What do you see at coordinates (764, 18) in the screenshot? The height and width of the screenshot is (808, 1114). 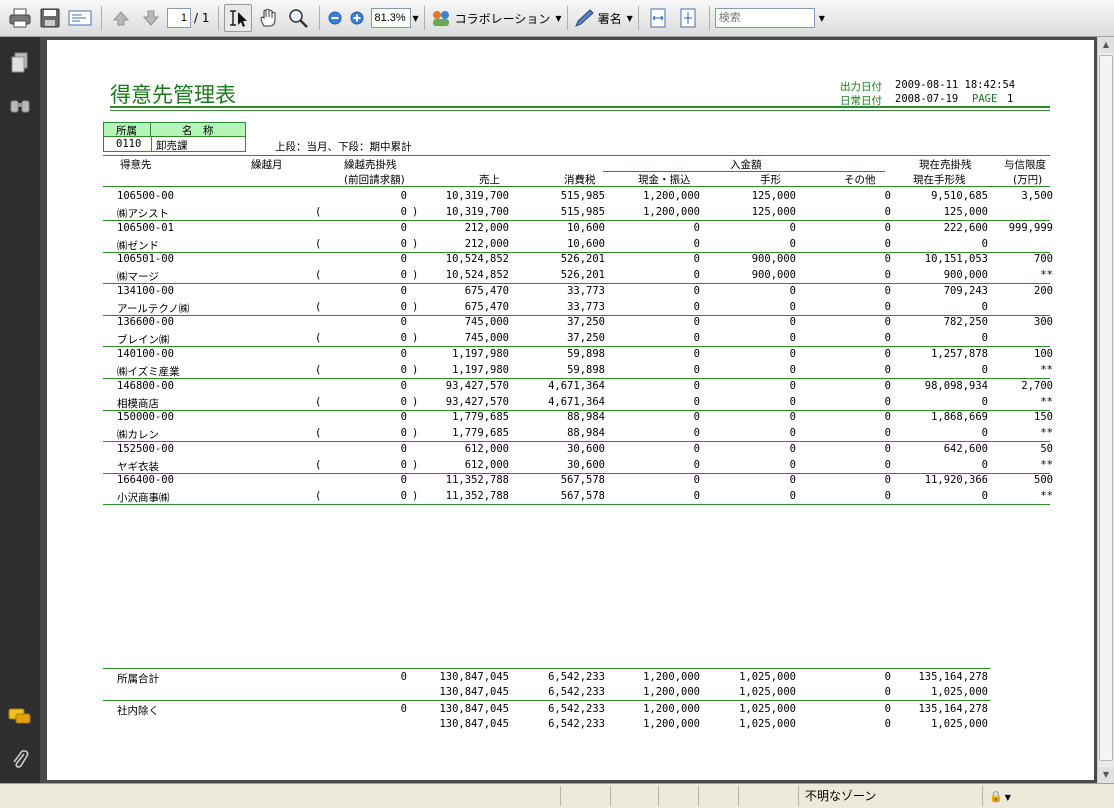 I see `search-input` at bounding box center [764, 18].